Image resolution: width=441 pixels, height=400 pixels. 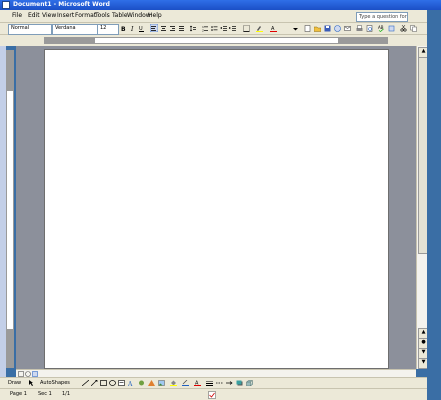 I want to click on font-size-combo: 12, so click(x=108, y=29).